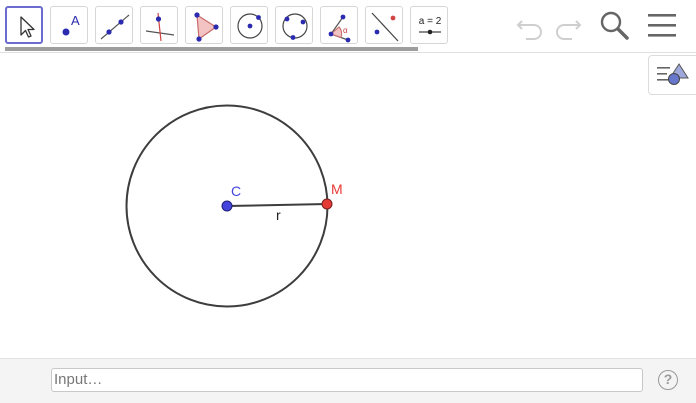 The image size is (696, 403). I want to click on slider-icon: a = 2, so click(430, 25).